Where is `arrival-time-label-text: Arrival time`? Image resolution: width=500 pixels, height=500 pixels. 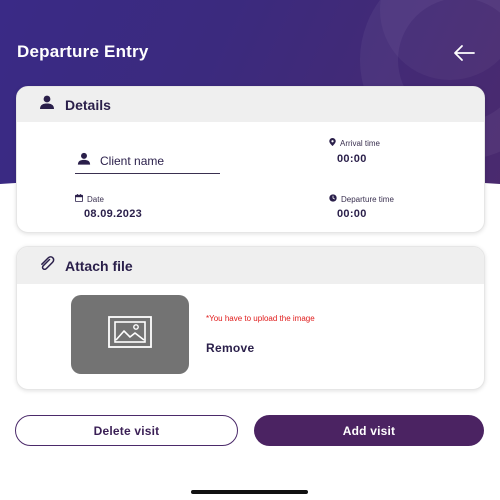 arrival-time-label-text: Arrival time is located at coordinates (360, 143).